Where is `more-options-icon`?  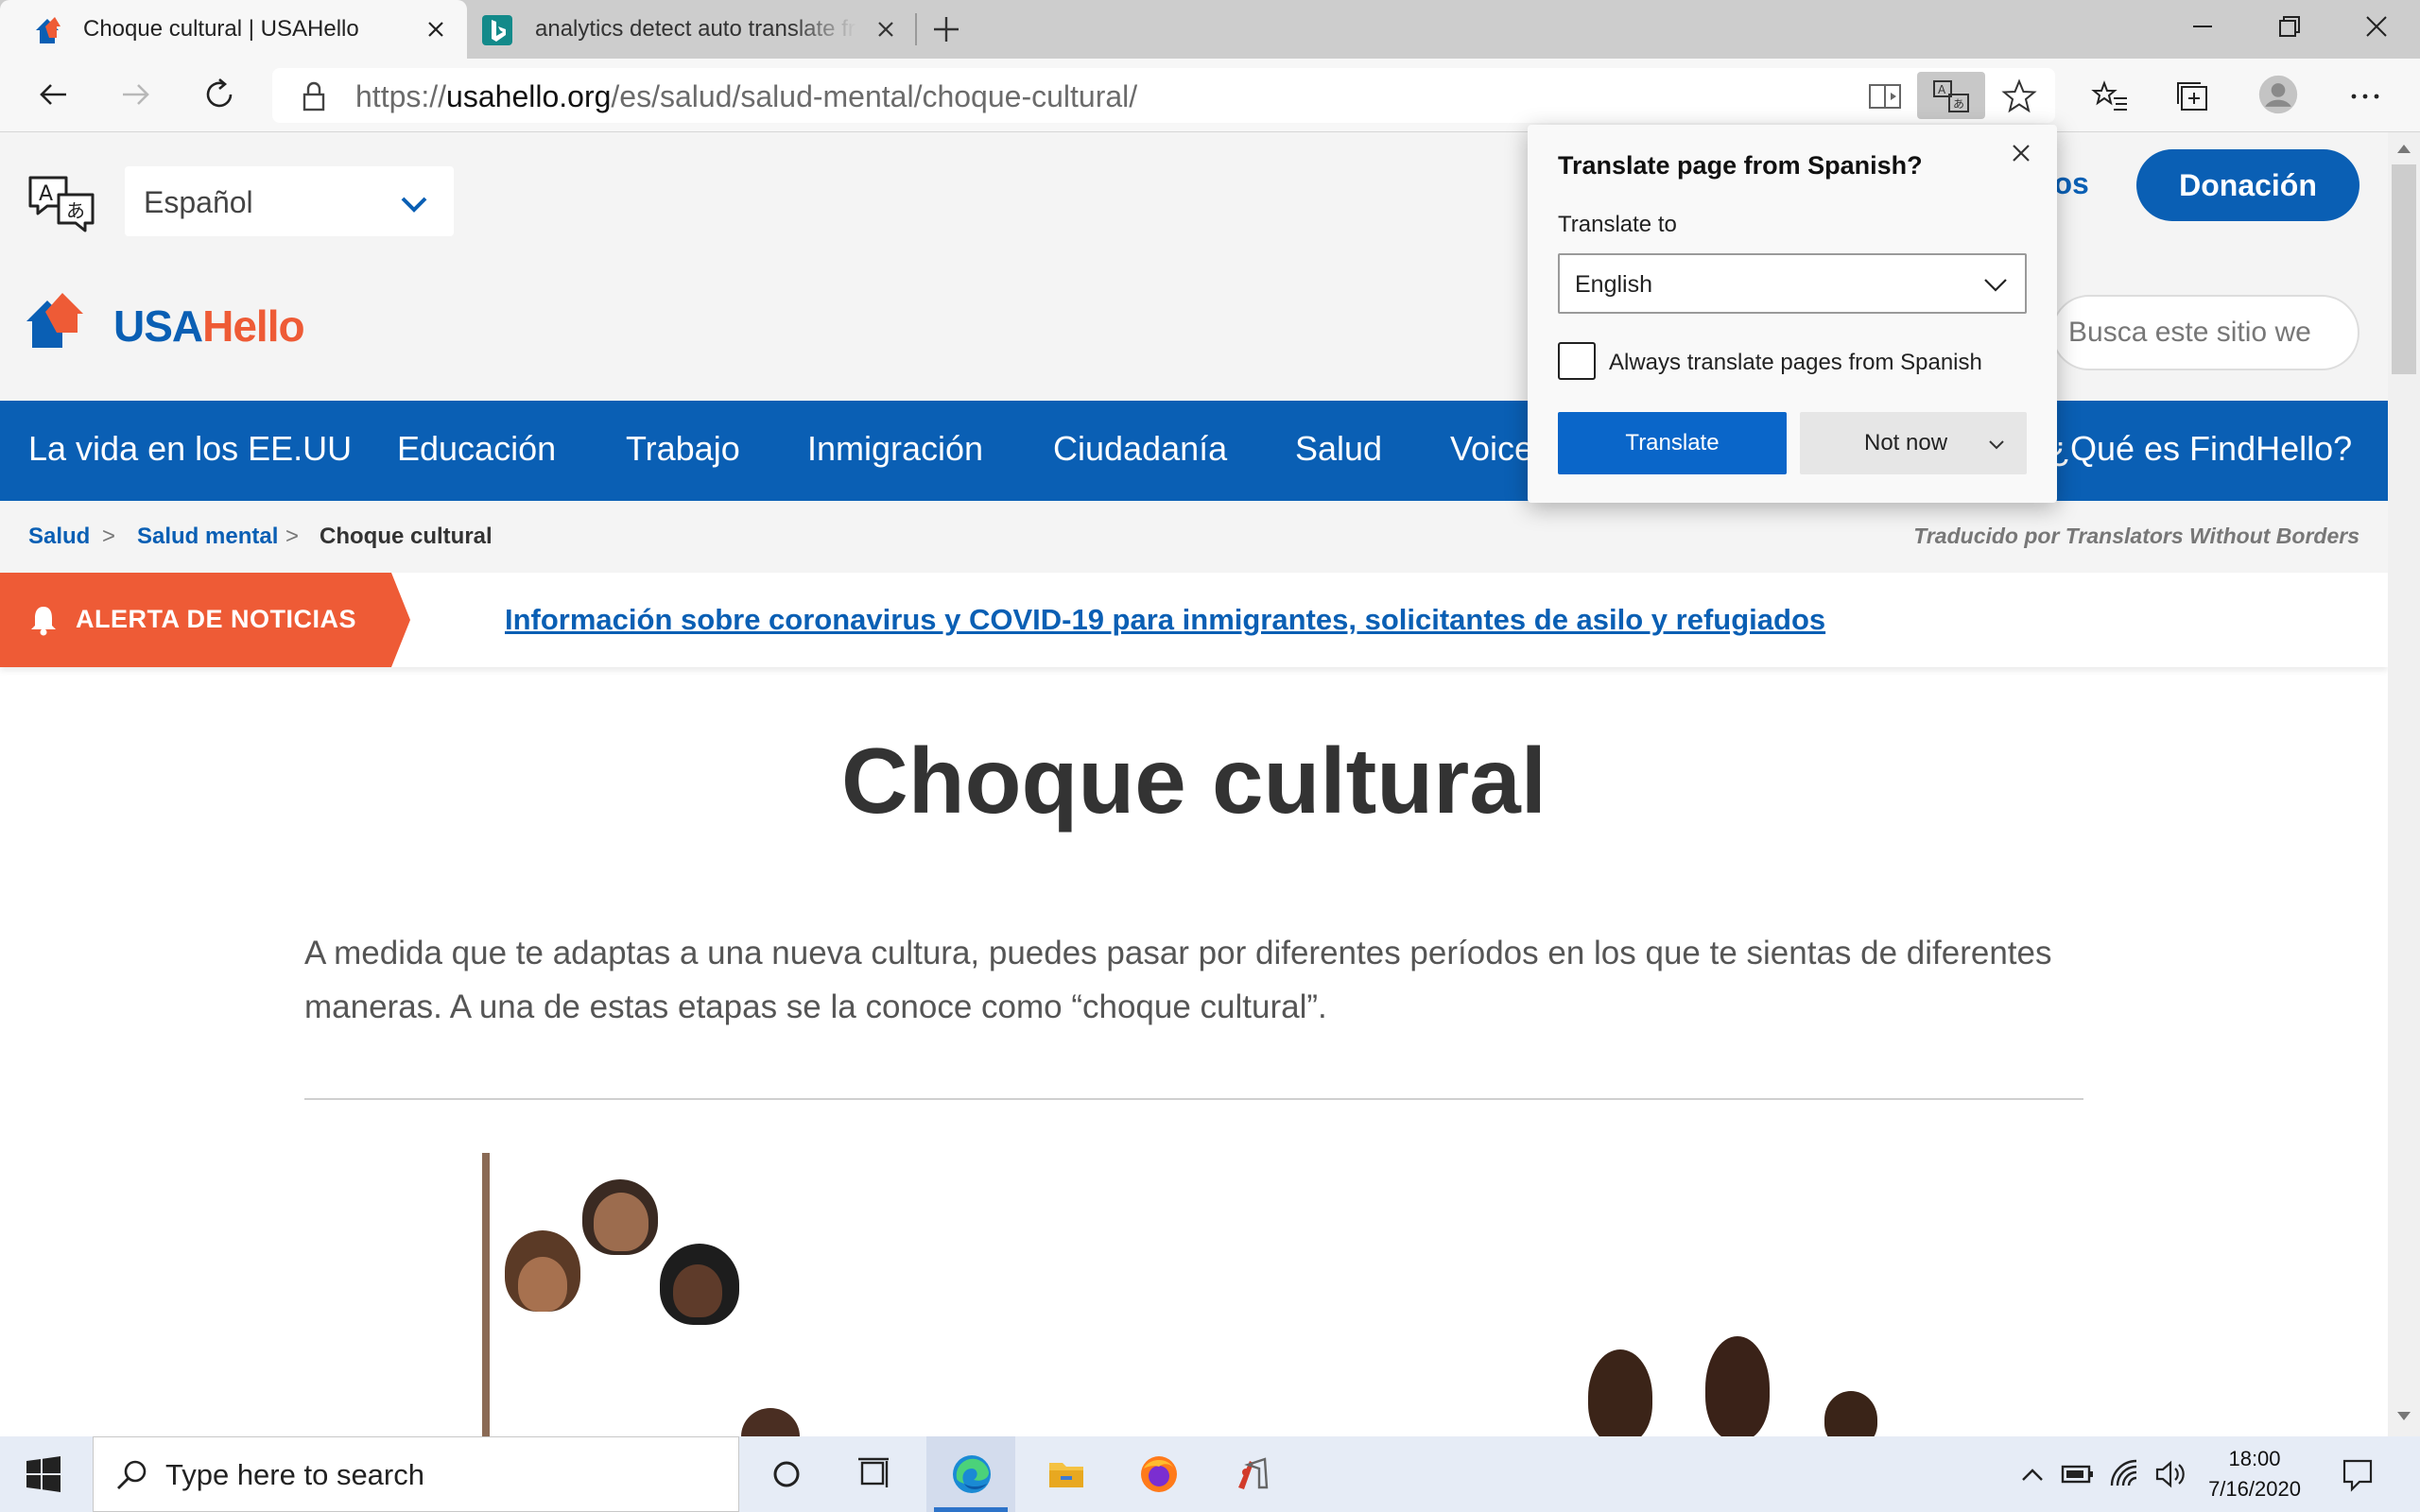 more-options-icon is located at coordinates (2365, 96).